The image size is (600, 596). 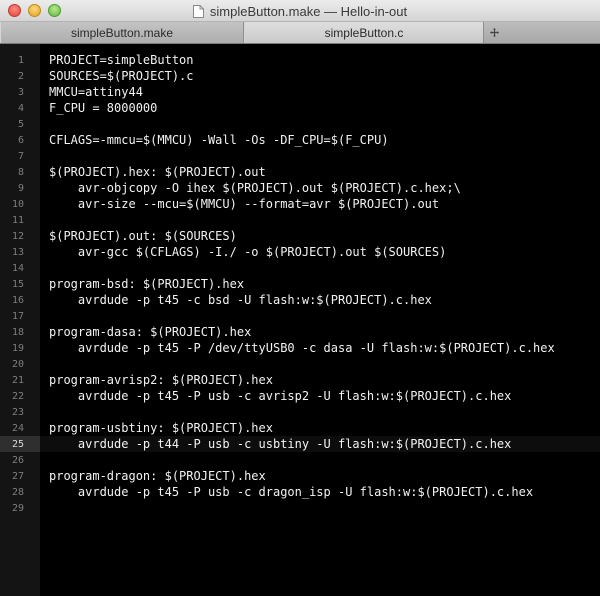 What do you see at coordinates (17, 364) in the screenshot?
I see `line-number: 20` at bounding box center [17, 364].